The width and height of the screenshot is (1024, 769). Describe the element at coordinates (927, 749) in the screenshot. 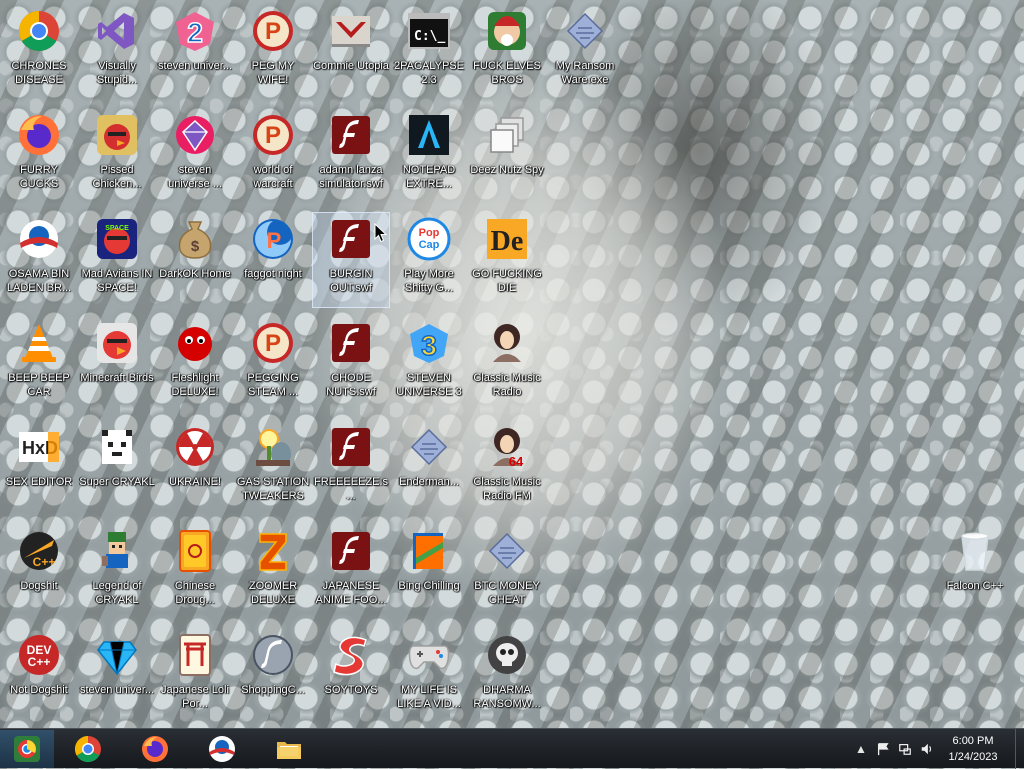

I see `volume-icon` at that location.